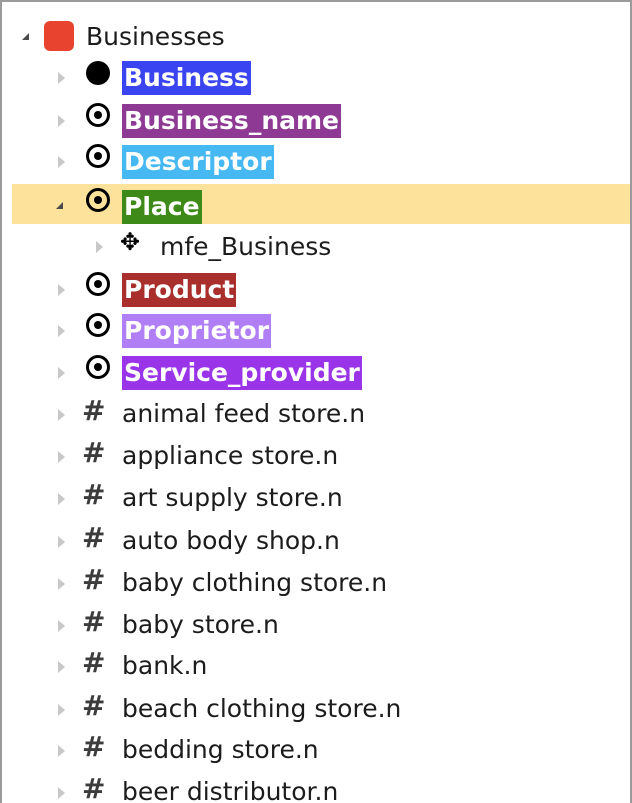  I want to click on four-way-arrow-icon: ✥, so click(130, 242).